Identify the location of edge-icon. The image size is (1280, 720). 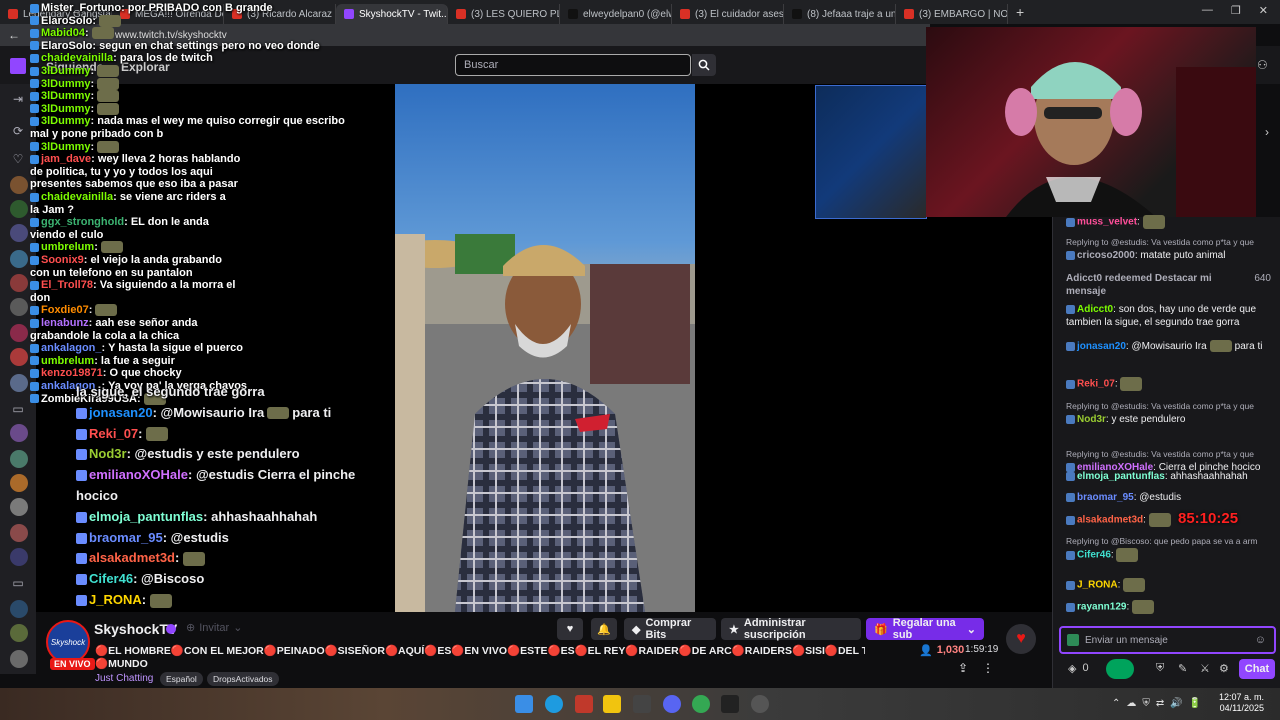
(554, 704).